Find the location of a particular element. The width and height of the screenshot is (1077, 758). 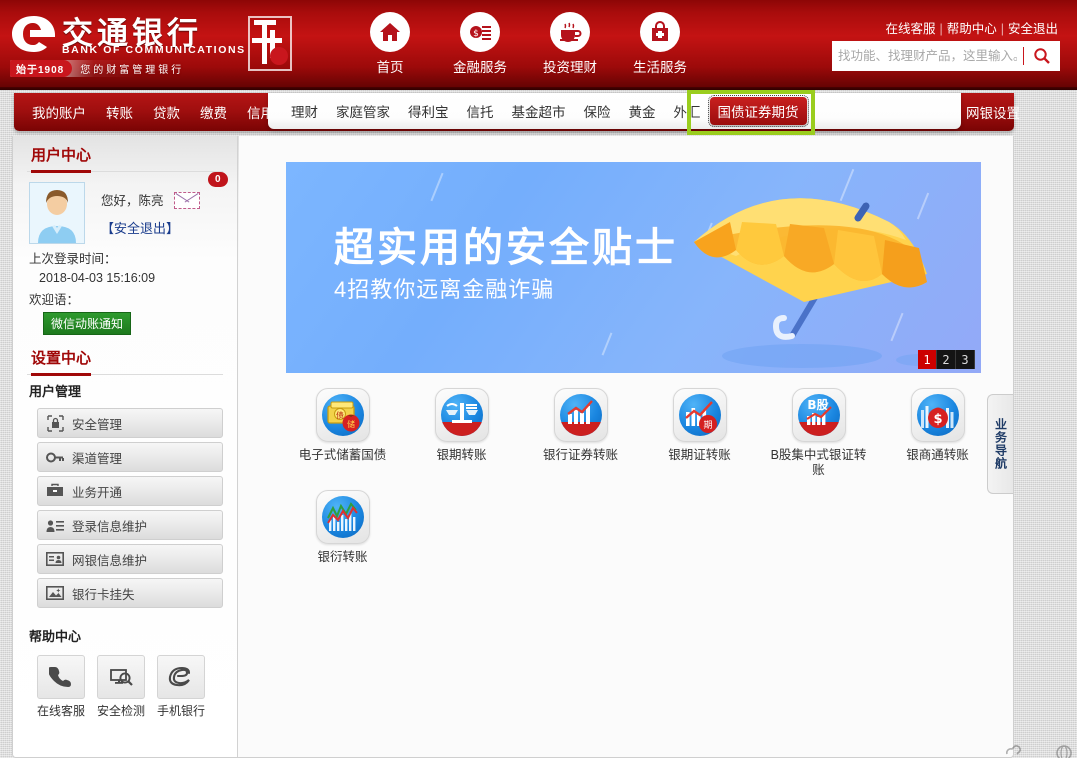

help-item-security-check: 安全检测 is located at coordinates (121, 687).